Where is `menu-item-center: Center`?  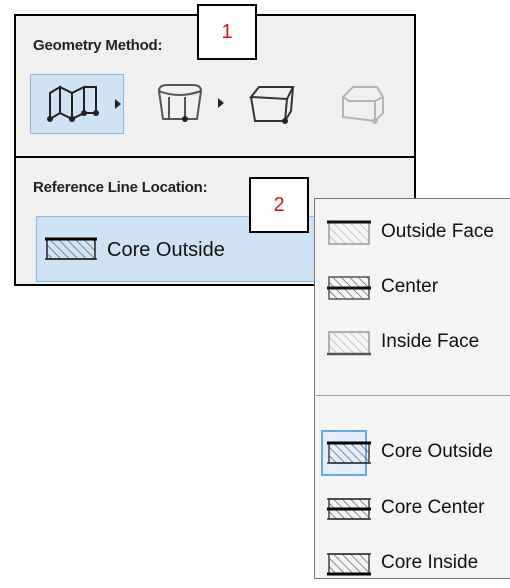
menu-item-center: Center is located at coordinates (412, 287).